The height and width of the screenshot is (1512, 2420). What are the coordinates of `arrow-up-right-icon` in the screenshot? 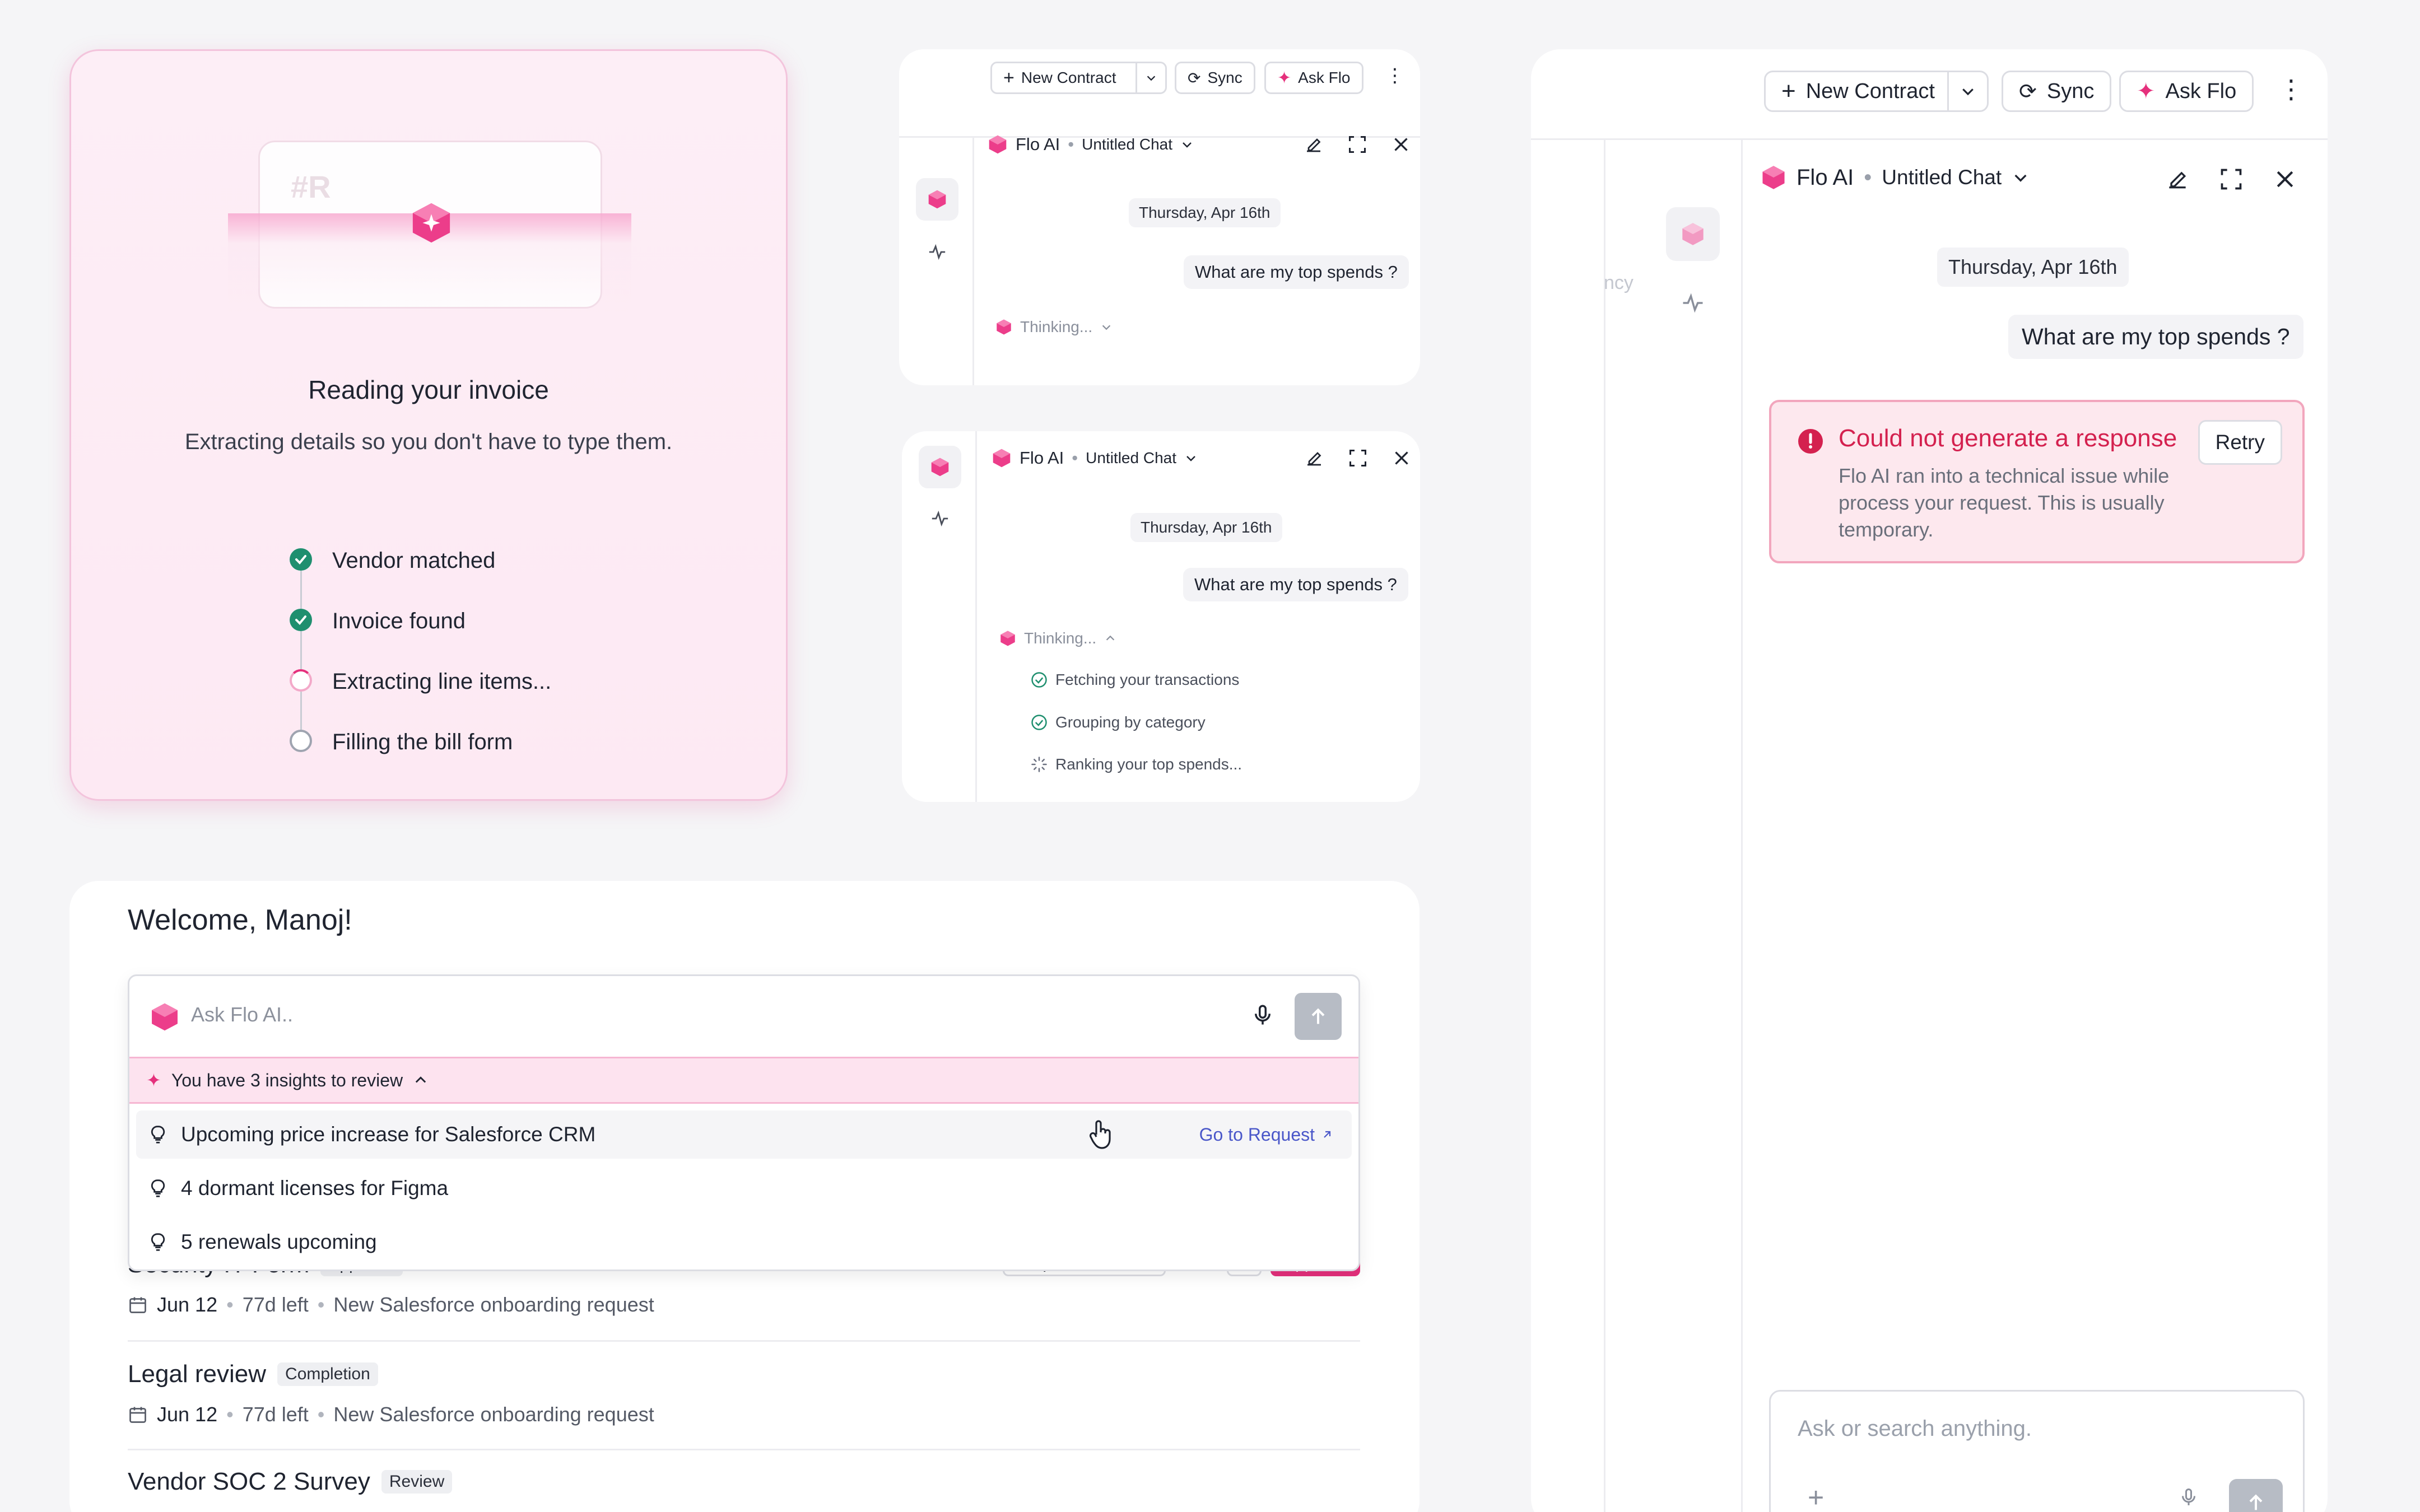 It's located at (1328, 1135).